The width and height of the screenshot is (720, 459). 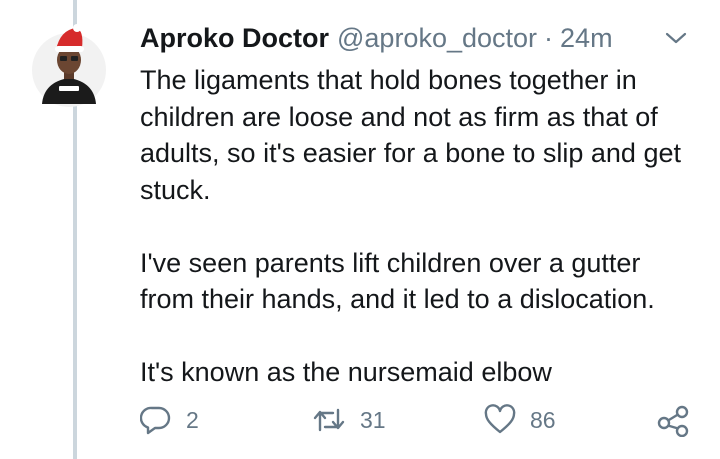 What do you see at coordinates (500, 420) in the screenshot?
I see `heart-icon` at bounding box center [500, 420].